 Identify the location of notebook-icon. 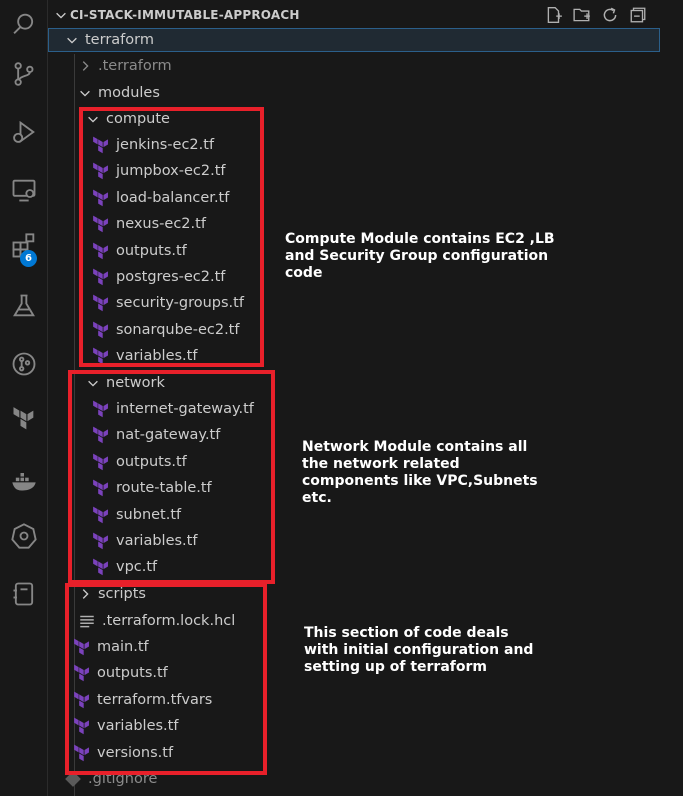
(23, 594).